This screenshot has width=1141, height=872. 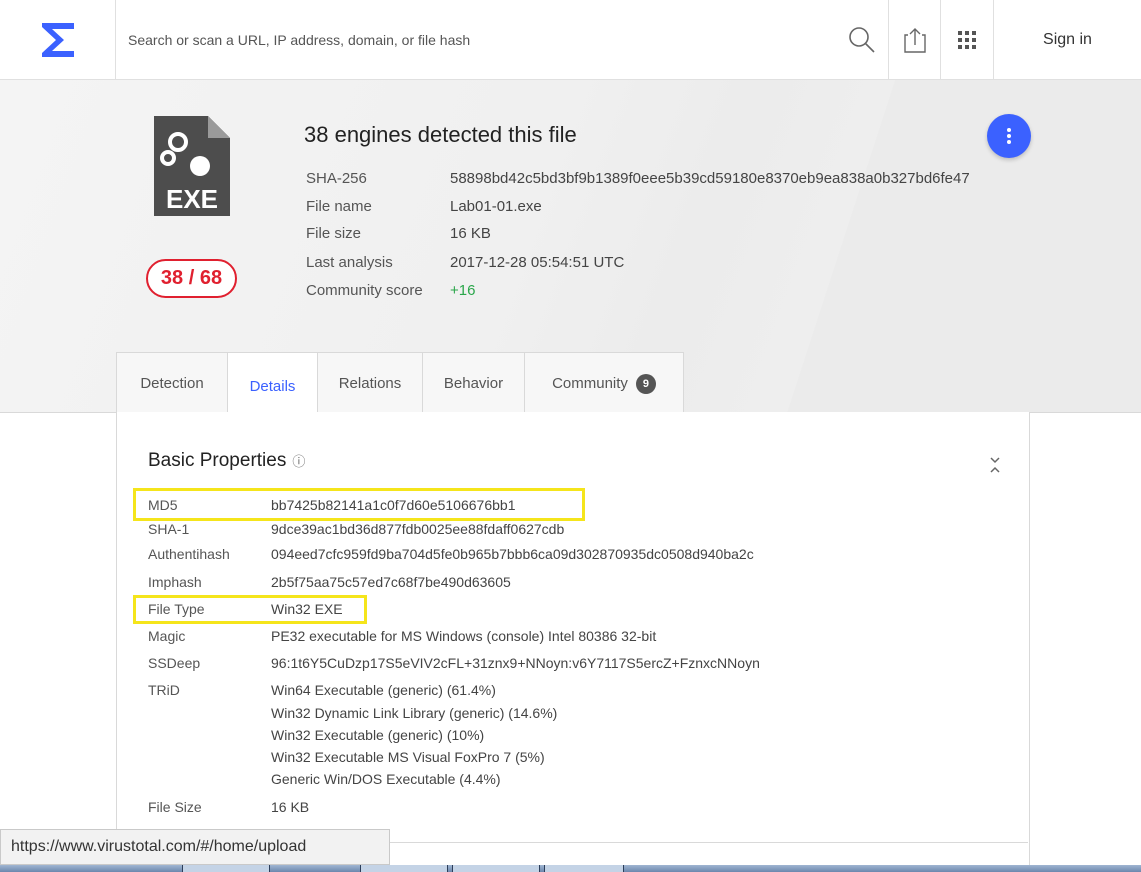 I want to click on tab-detection: Detection, so click(x=172, y=383).